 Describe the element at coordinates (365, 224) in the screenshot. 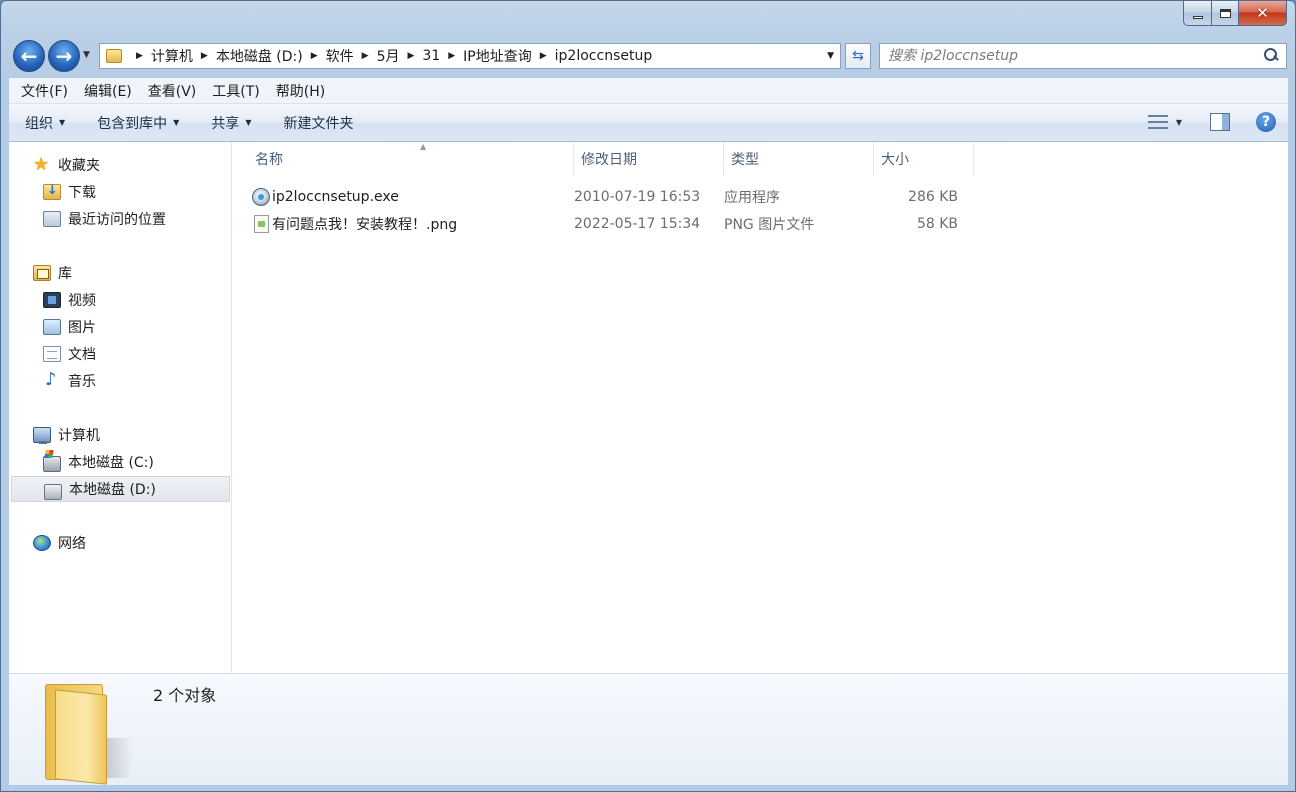

I see `file-name: 有问题点我！安装教程！.png` at that location.